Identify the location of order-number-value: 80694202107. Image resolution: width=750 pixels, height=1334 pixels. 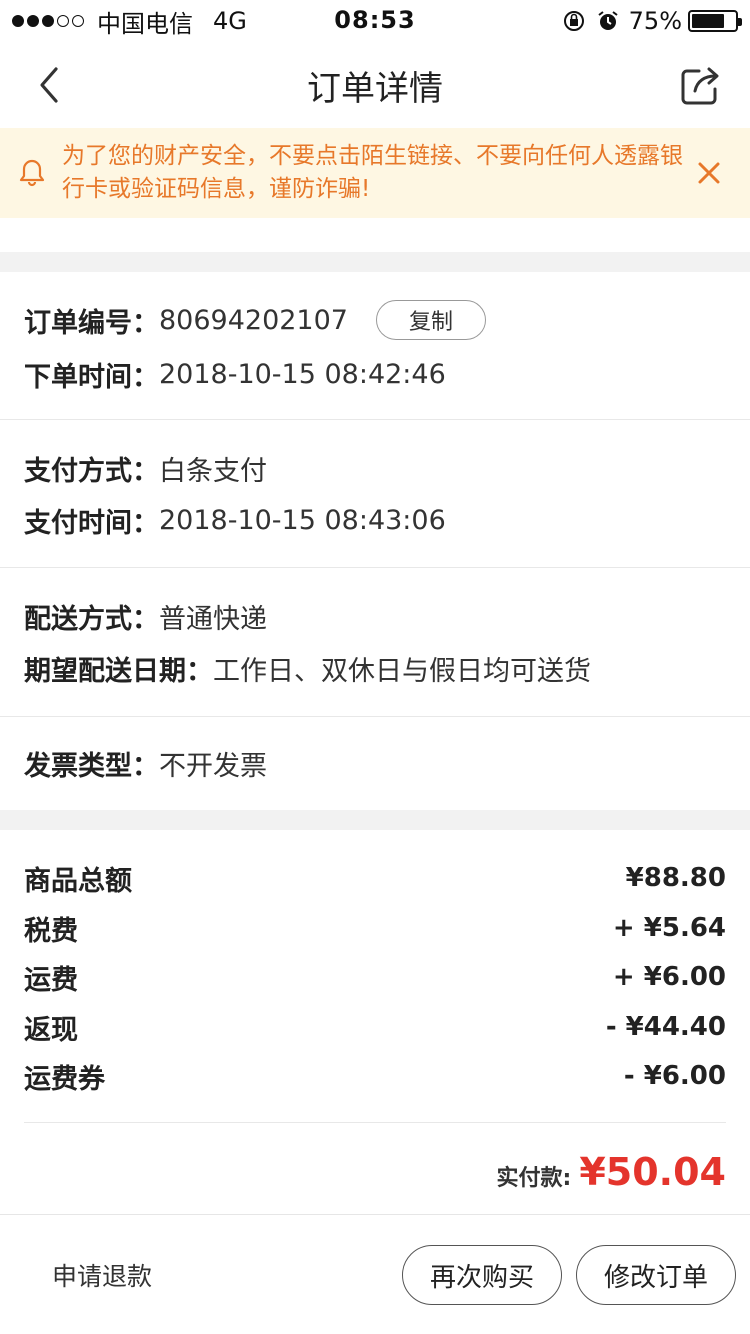
(253, 320).